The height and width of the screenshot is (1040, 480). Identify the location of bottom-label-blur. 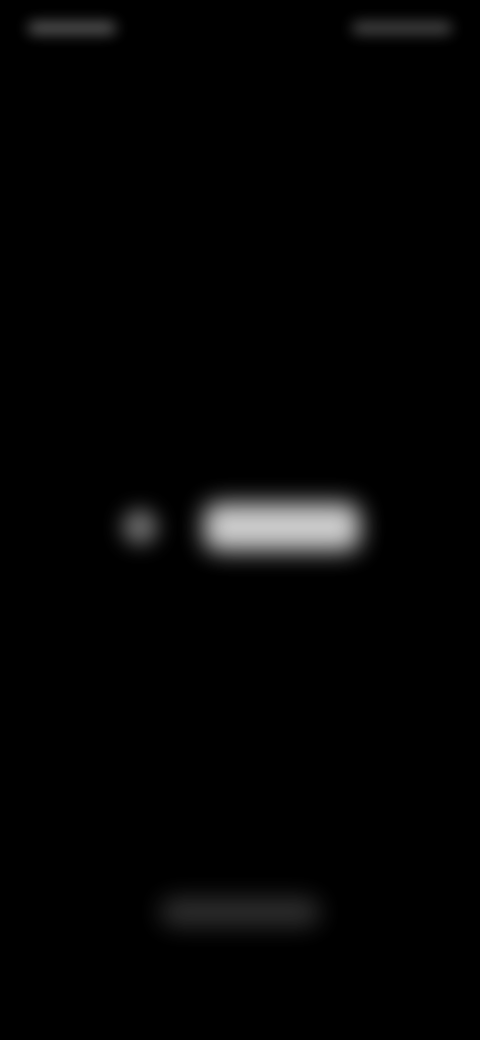
(240, 912).